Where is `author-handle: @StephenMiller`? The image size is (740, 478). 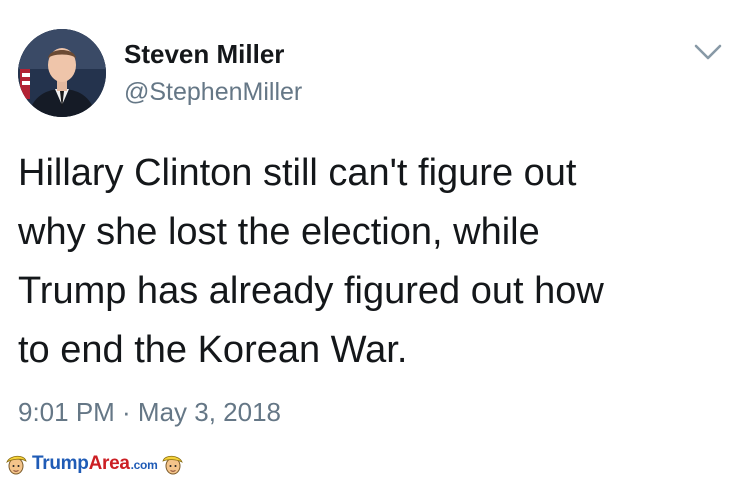 author-handle: @StephenMiller is located at coordinates (213, 92).